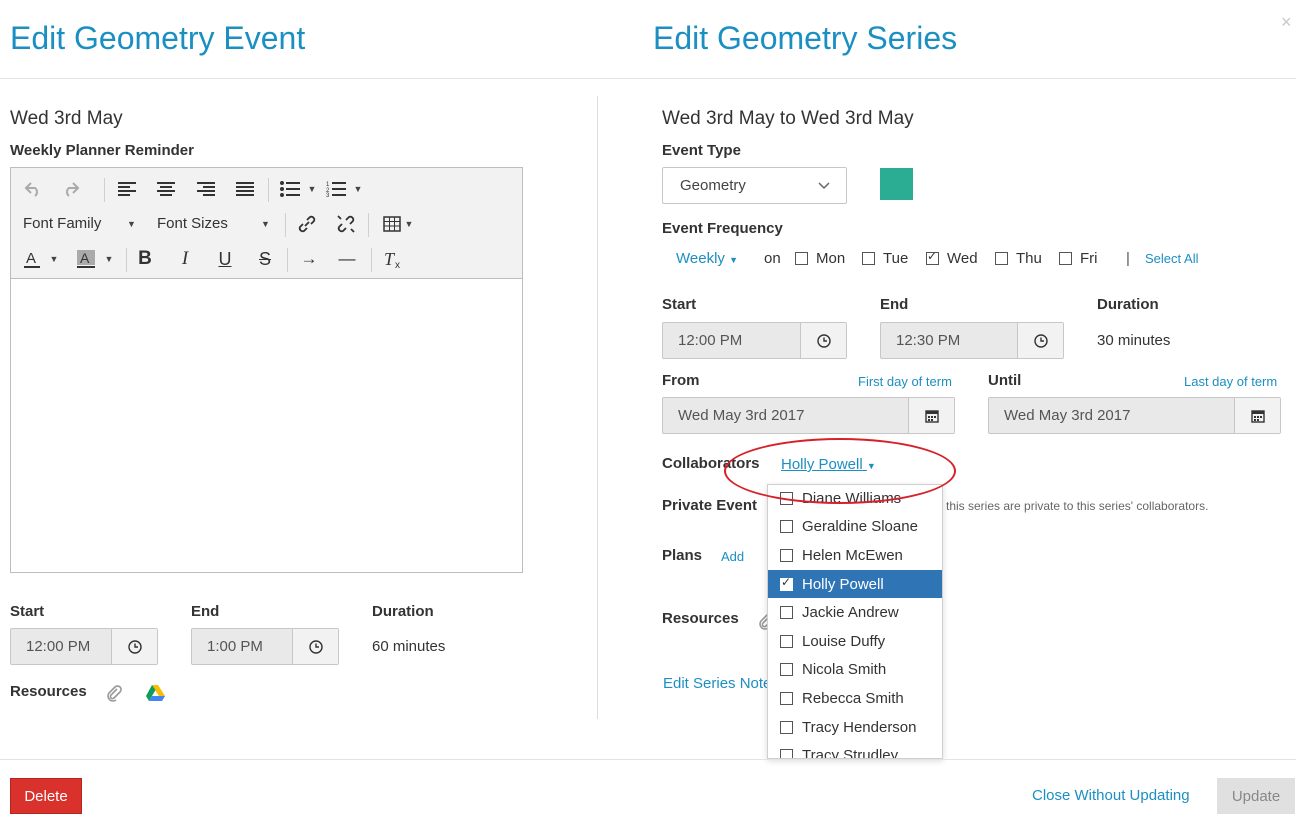  Describe the element at coordinates (785, 415) in the screenshot. I see `from-date-value: Wed May 3rd 2017` at that location.